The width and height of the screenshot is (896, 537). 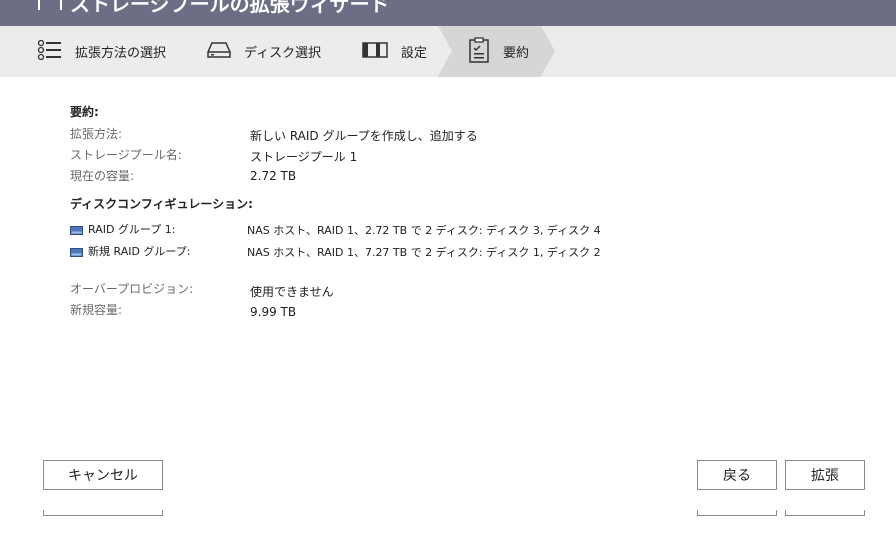 What do you see at coordinates (102, 176) in the screenshot?
I see `current-capacity-label: 現在の容量:` at bounding box center [102, 176].